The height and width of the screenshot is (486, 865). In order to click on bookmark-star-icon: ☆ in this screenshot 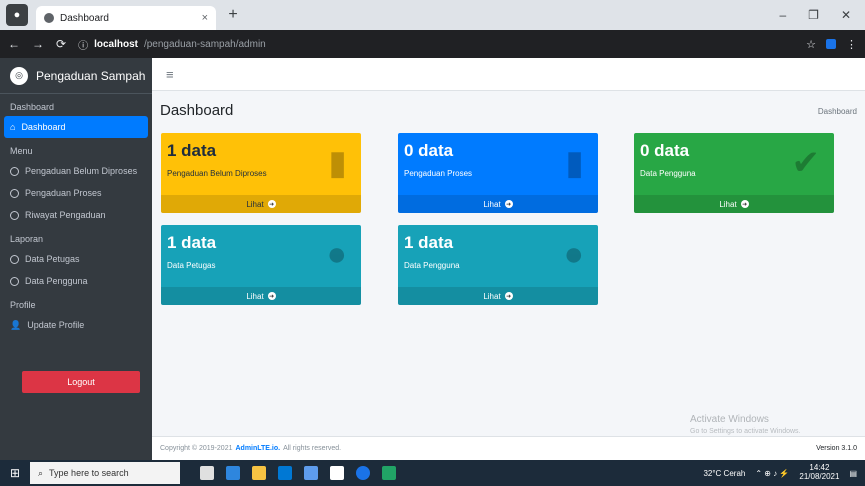, I will do `click(811, 44)`.